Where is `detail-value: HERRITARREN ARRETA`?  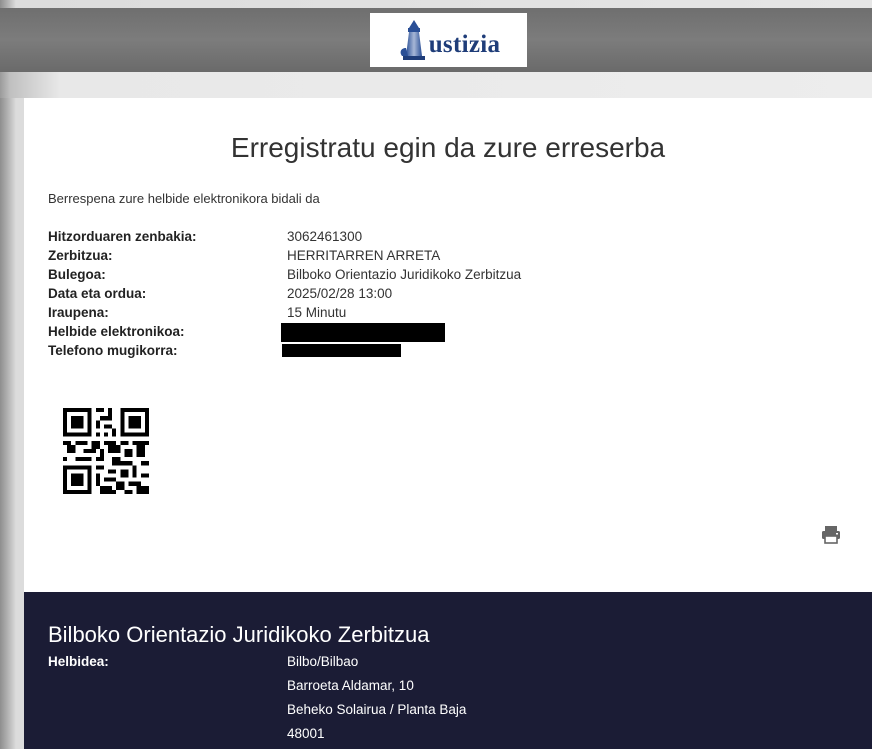 detail-value: HERRITARREN ARRETA is located at coordinates (364, 255).